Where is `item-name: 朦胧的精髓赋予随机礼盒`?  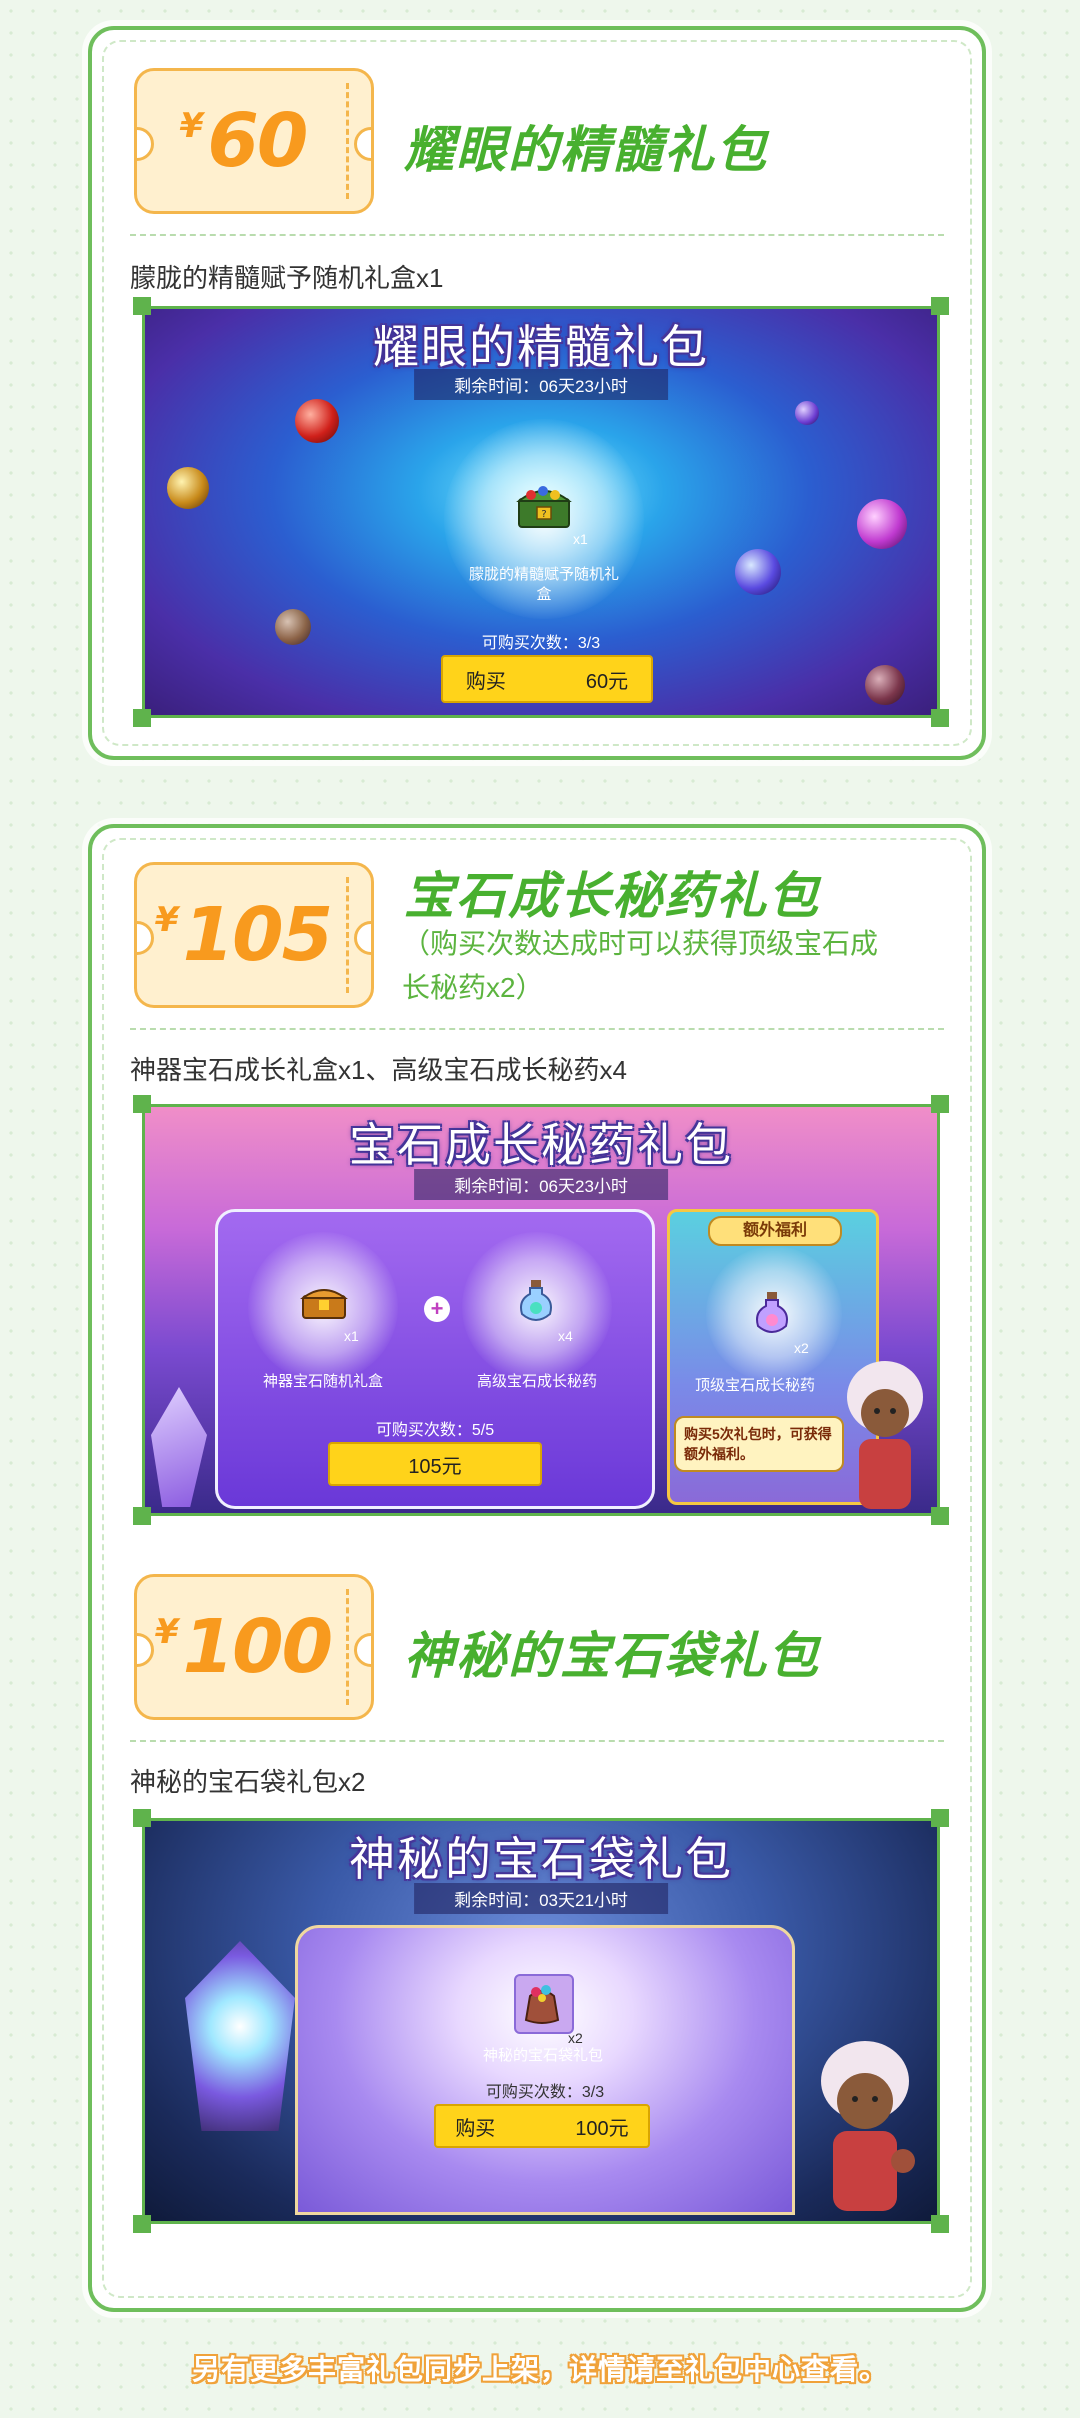
item-name: 朦胧的精髓赋予随机礼盒 is located at coordinates (544, 584).